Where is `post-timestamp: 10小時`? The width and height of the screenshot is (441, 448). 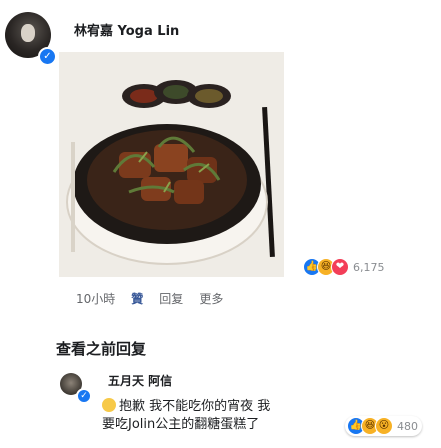 post-timestamp: 10小時 is located at coordinates (95, 298).